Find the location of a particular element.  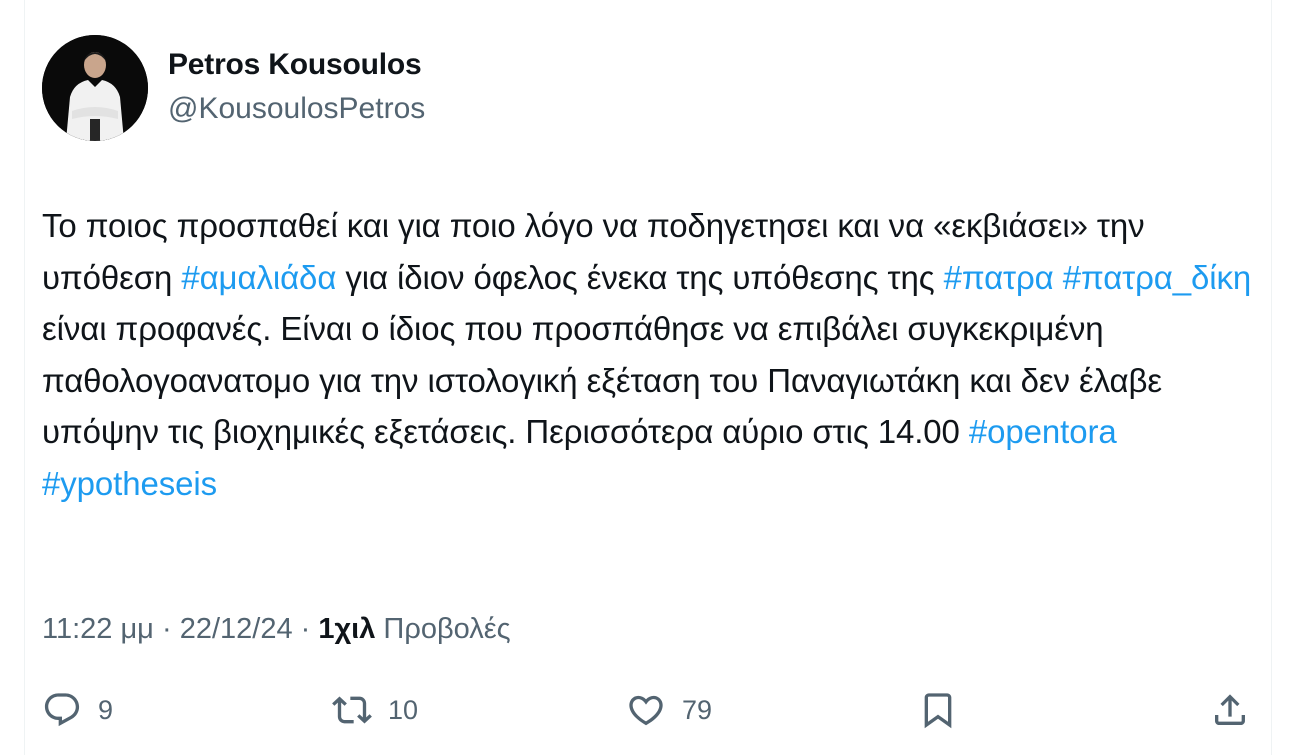

reply-count: 9 is located at coordinates (106, 709).